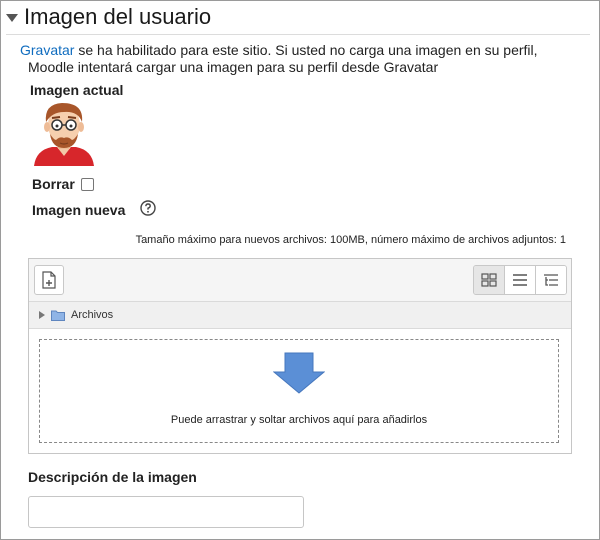  Describe the element at coordinates (299, 373) in the screenshot. I see `drop-arrow-icon` at that location.